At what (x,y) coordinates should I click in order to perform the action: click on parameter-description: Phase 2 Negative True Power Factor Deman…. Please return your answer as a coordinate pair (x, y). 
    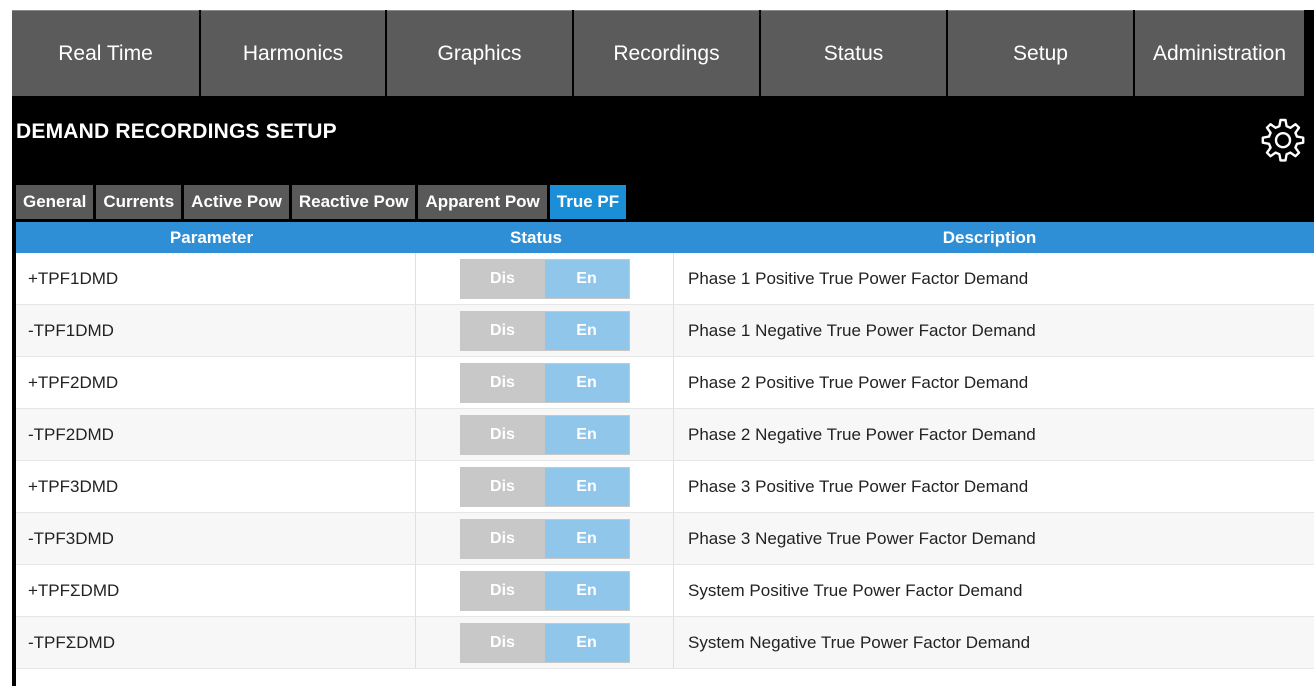
    Looking at the image, I should click on (862, 434).